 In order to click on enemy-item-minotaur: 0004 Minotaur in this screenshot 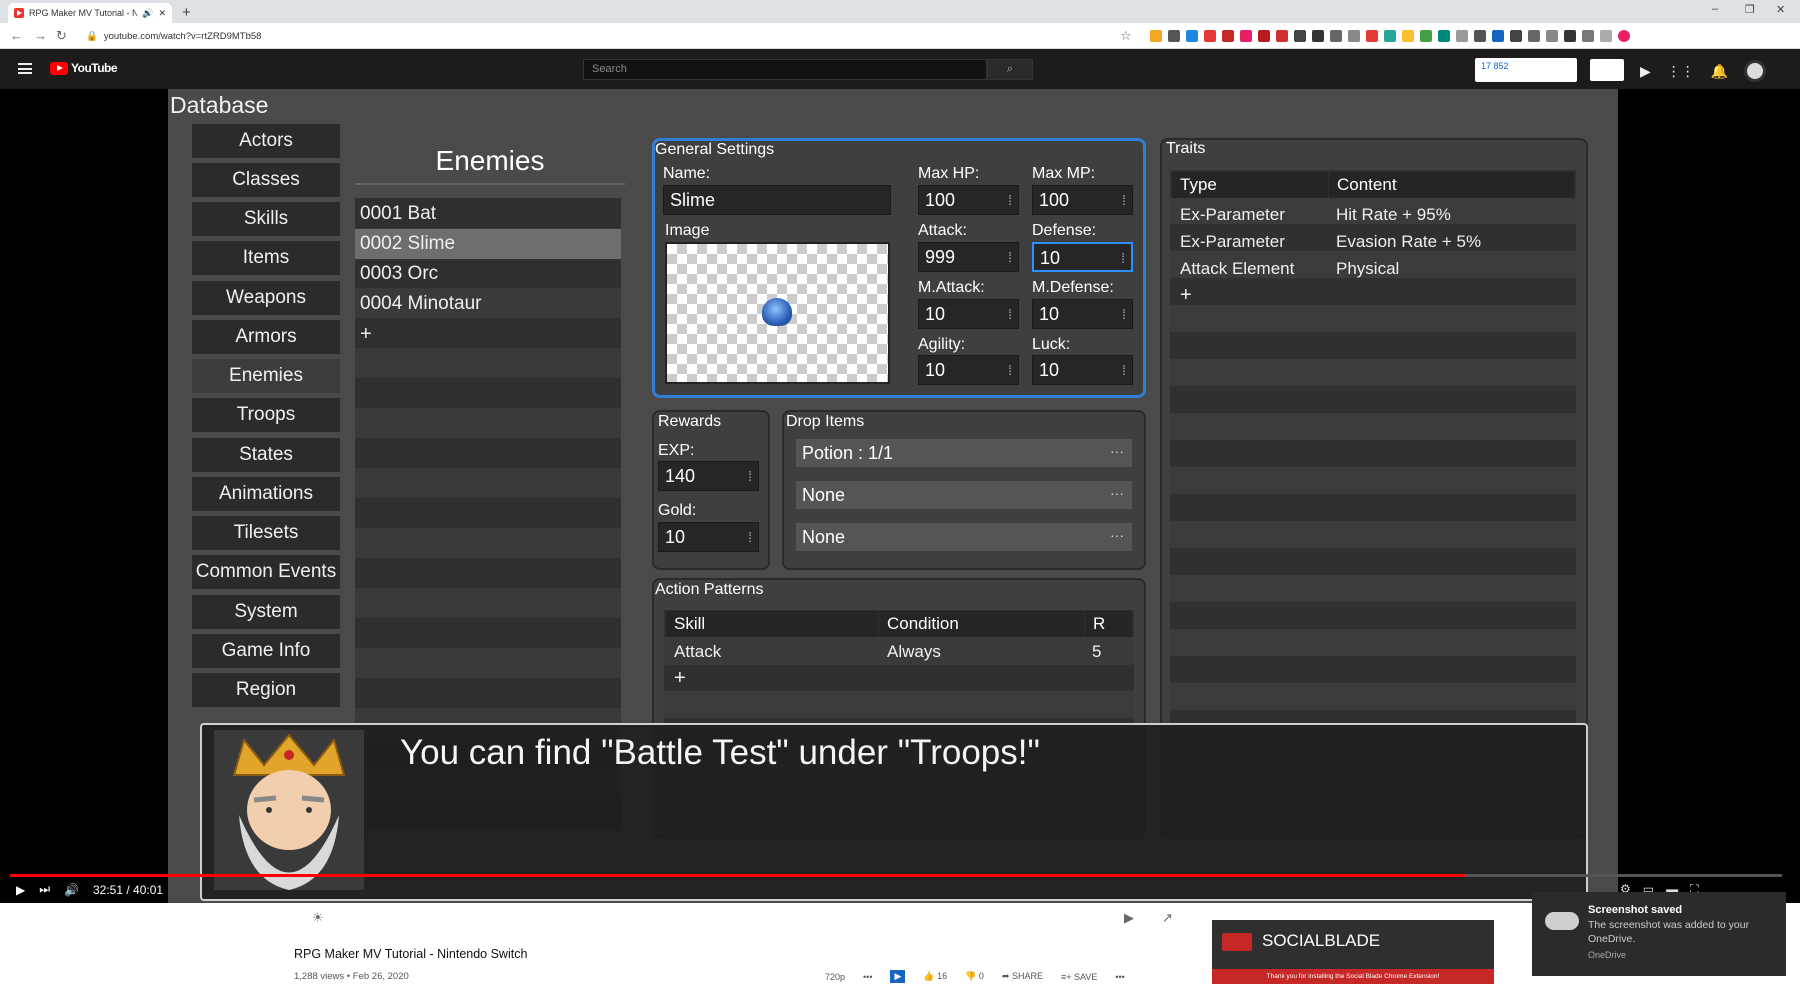, I will do `click(488, 304)`.